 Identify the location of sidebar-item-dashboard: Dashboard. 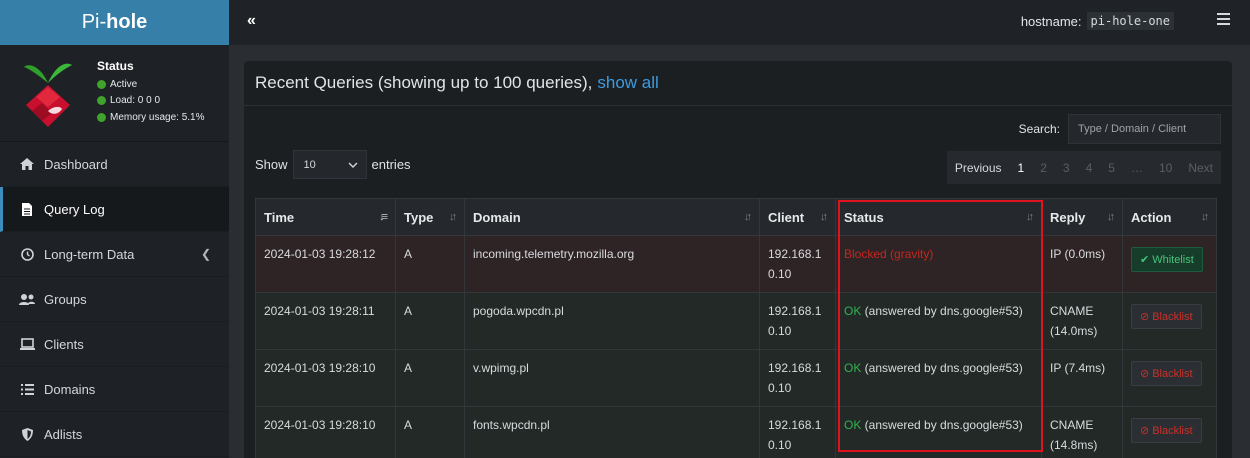
(114, 164).